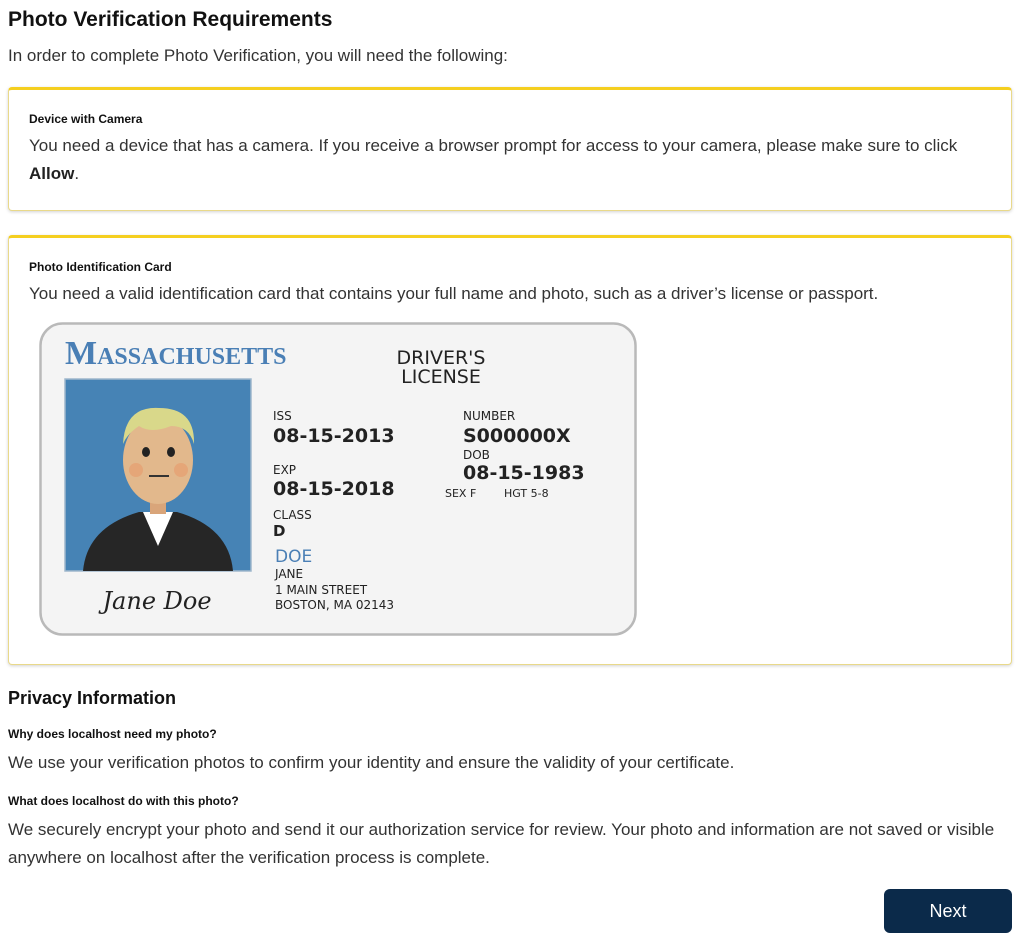 The width and height of the screenshot is (1036, 952). Describe the element at coordinates (158, 475) in the screenshot. I see `license-portrait` at that location.